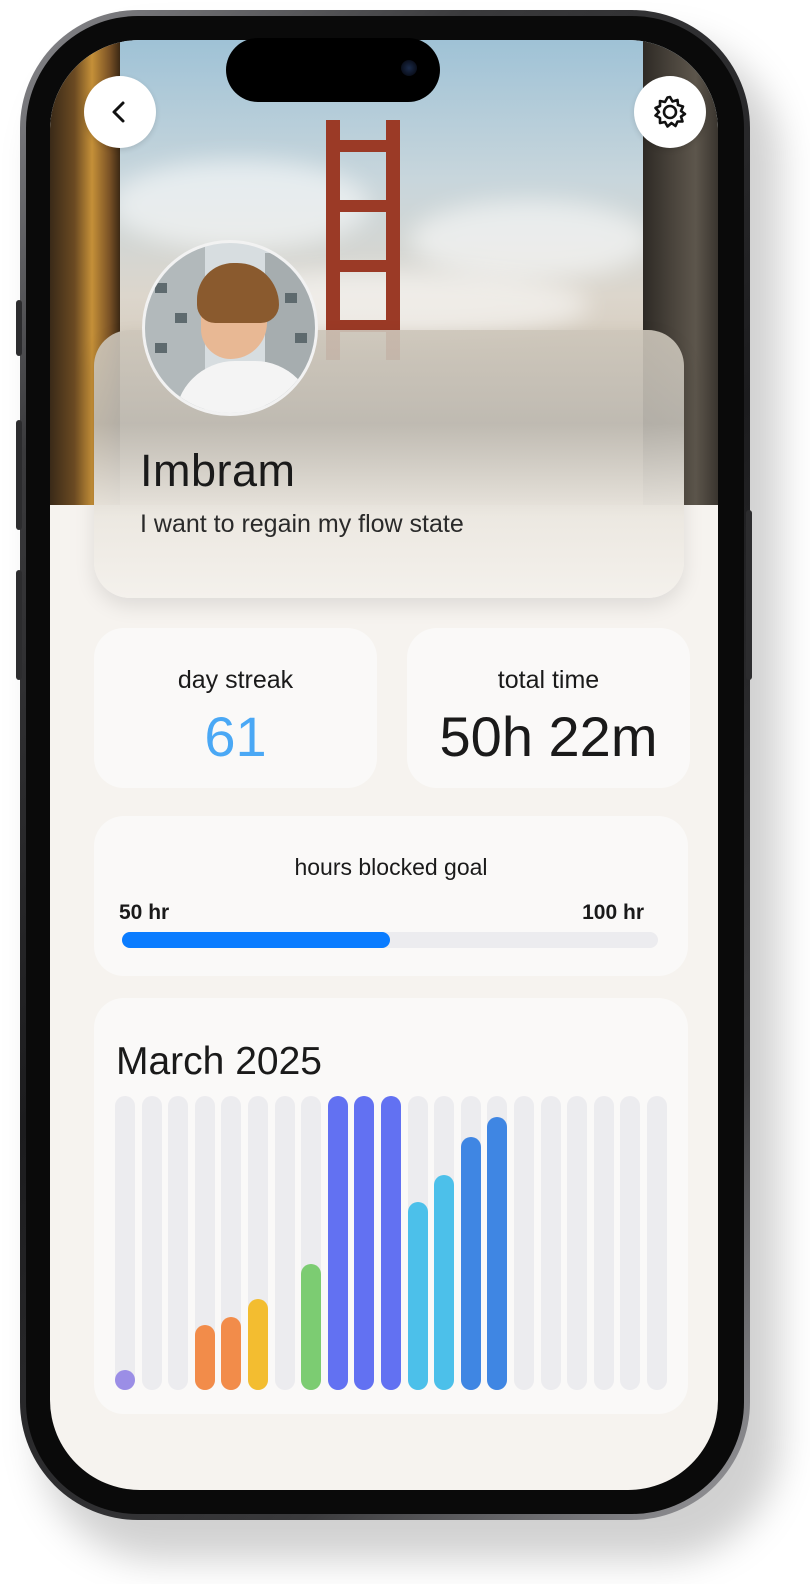  Describe the element at coordinates (749, 595) in the screenshot. I see `power-button` at that location.